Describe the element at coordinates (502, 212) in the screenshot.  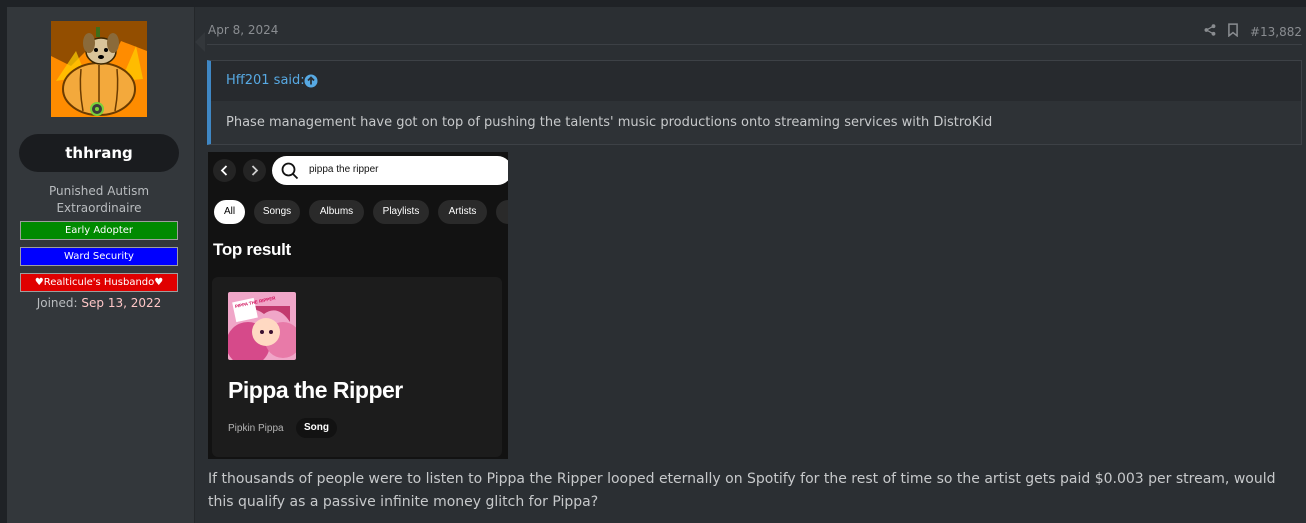
I see `filter-chip-podcasts: P` at that location.